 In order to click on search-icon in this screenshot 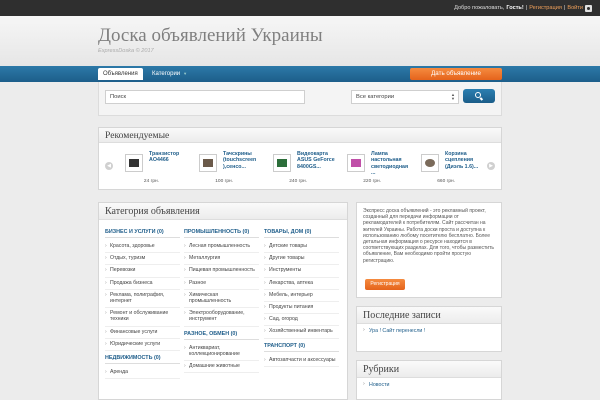, I will do `click(478, 95)`.